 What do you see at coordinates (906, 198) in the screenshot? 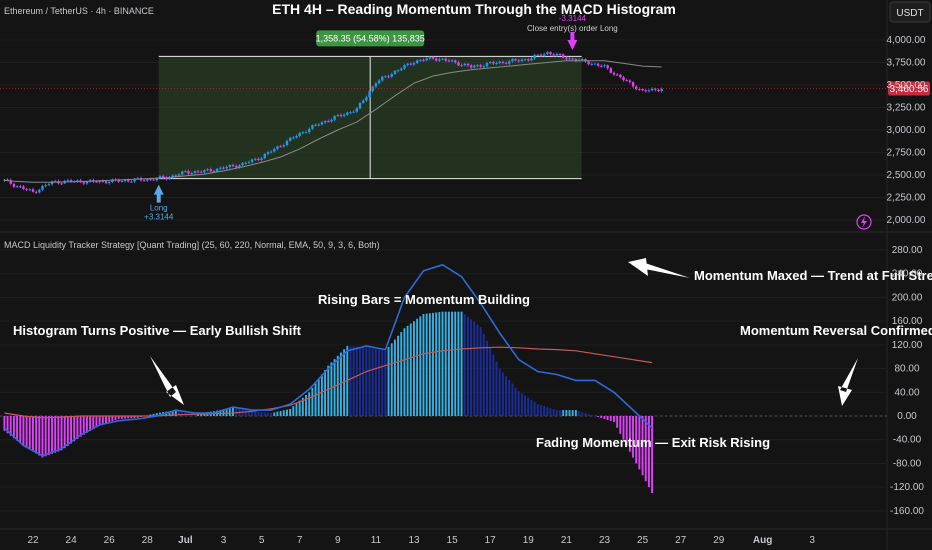
I see `price-tick-label: 2,250.00` at bounding box center [906, 198].